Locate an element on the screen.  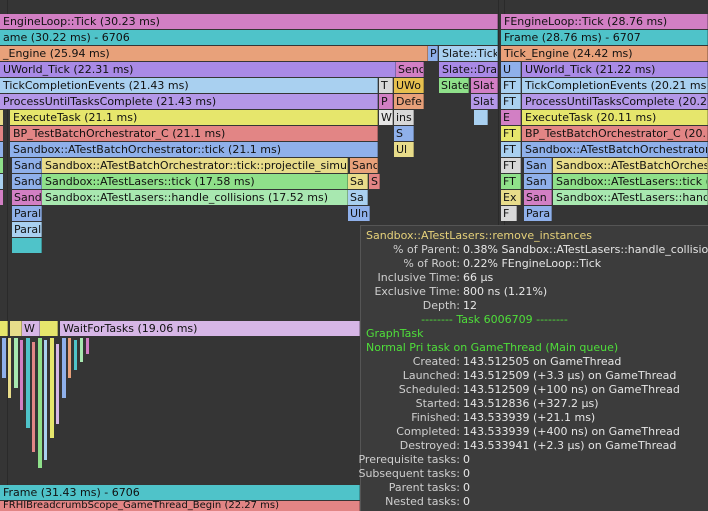
event-f: F is located at coordinates (509, 213).